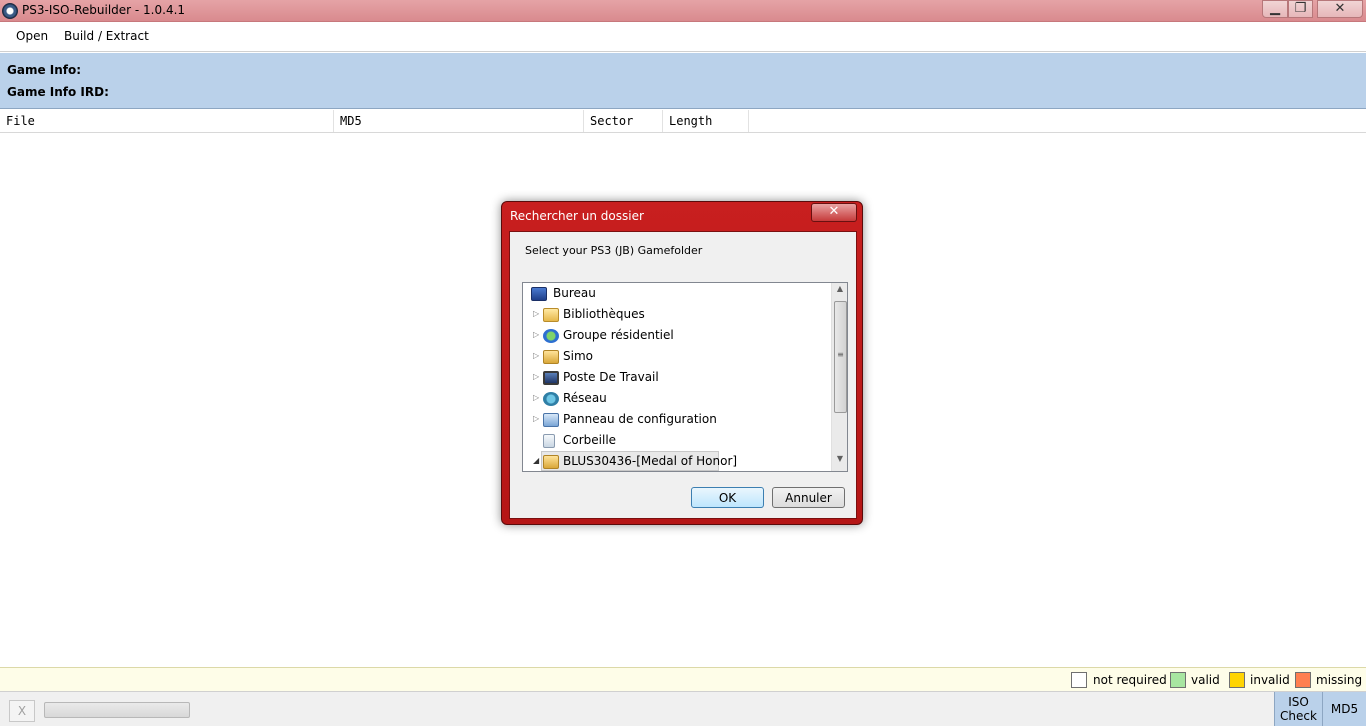 The height and width of the screenshot is (726, 1366). Describe the element at coordinates (1079, 680) in the screenshot. I see `legend-swatch-not-required` at that location.